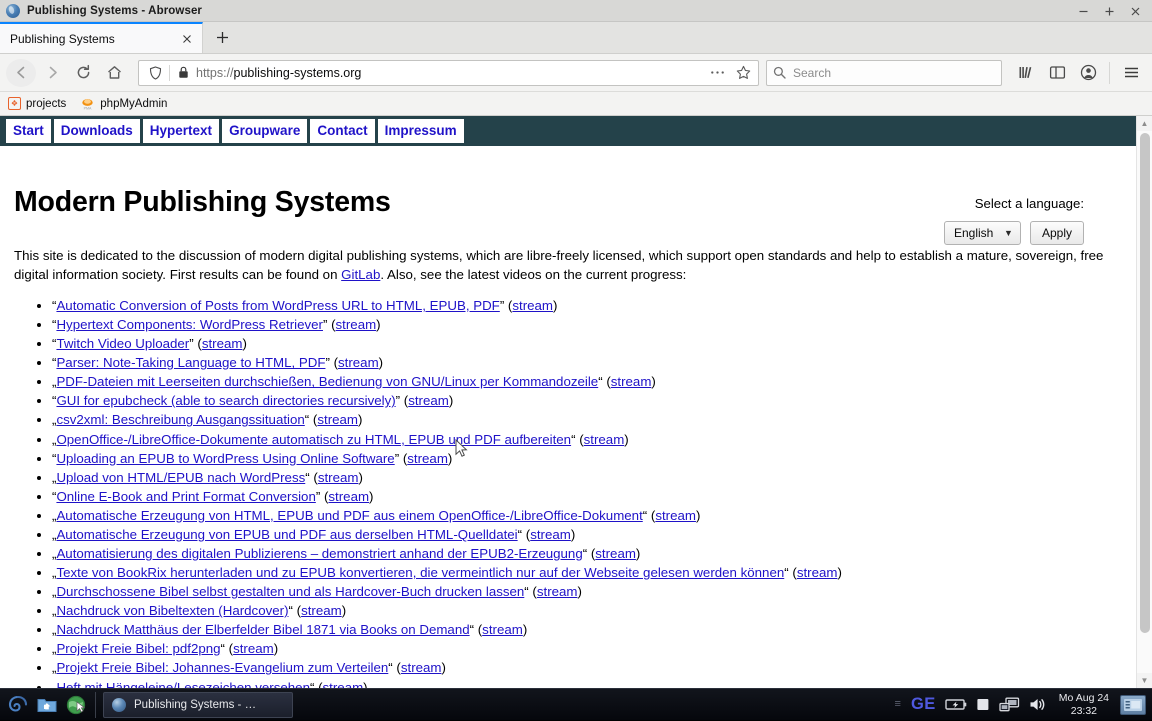 The height and width of the screenshot is (721, 1152). I want to click on scrollbar-track, so click(1144, 402).